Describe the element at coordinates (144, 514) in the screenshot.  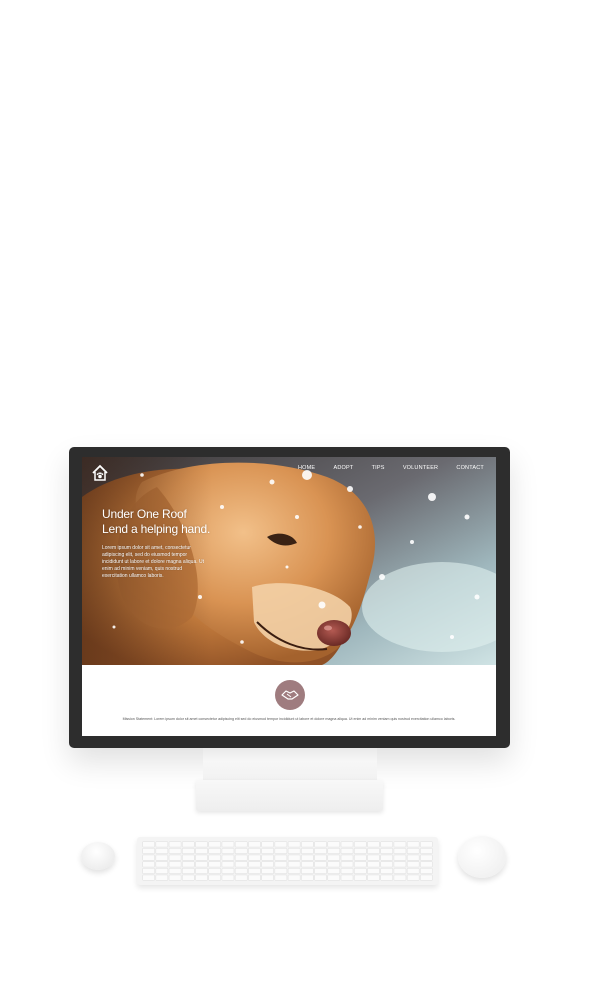
I see `hero-title-line-1: Under One Roof` at that location.